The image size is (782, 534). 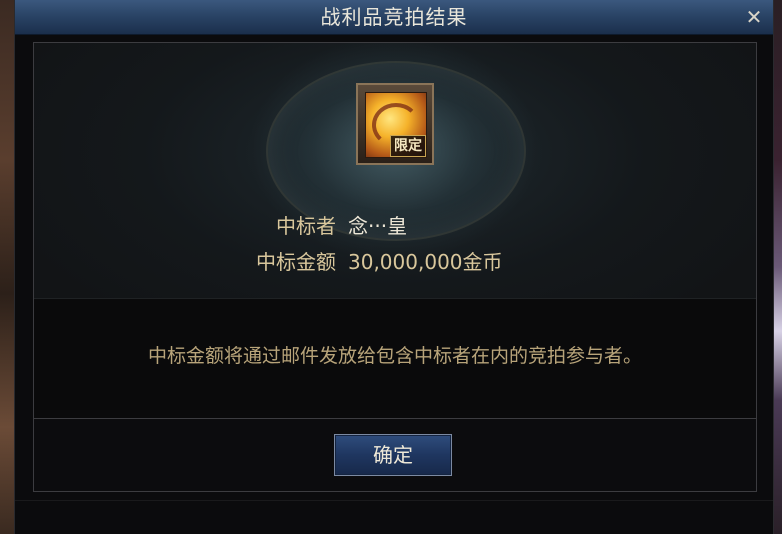 I want to click on dialog-titlebar: 战利品竞拍结果 ✕, so click(x=394, y=17).